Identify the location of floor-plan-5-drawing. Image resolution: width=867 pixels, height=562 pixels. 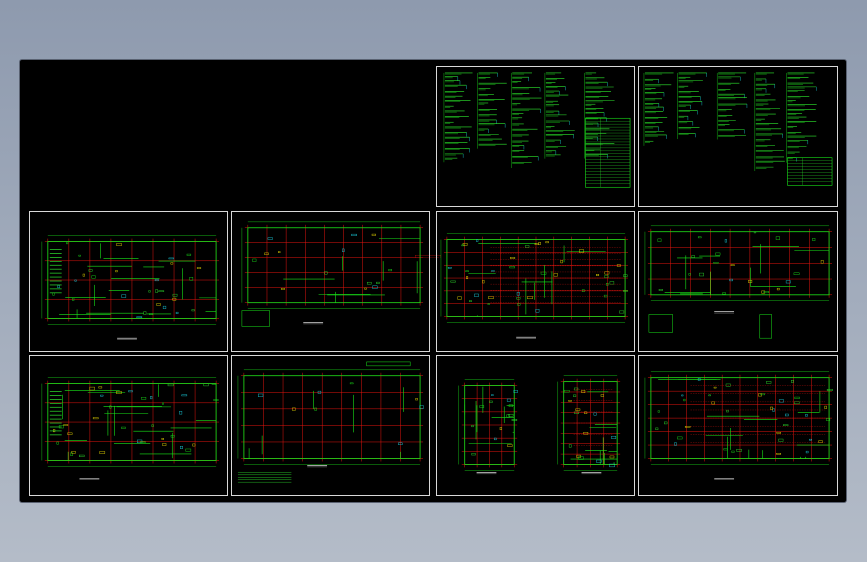
(130, 428).